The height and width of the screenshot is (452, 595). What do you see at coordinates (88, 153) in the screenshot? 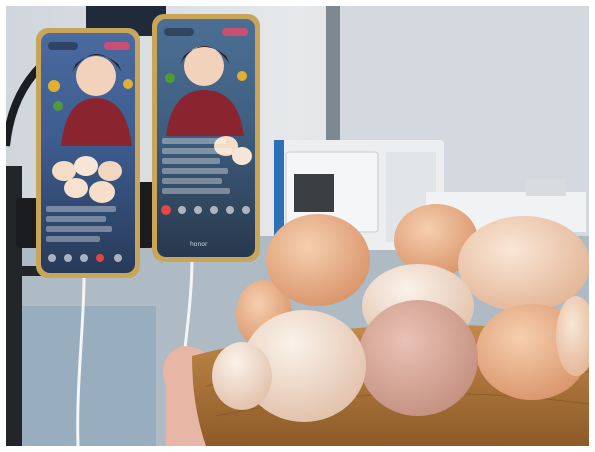
I see `left-phone` at bounding box center [88, 153].